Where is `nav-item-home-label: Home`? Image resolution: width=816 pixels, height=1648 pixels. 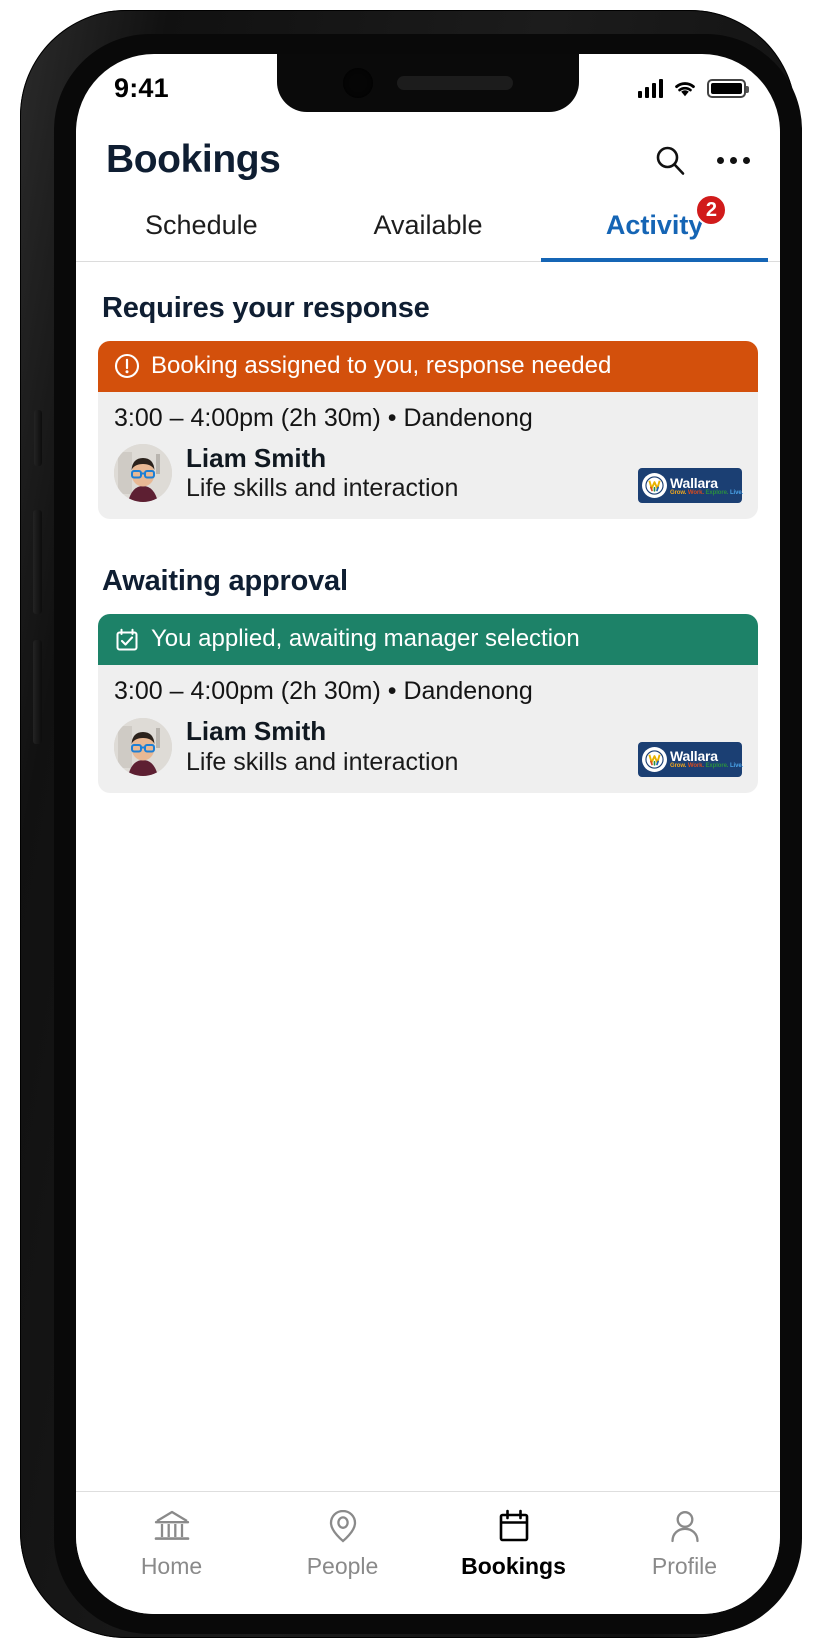 nav-item-home-label: Home is located at coordinates (171, 1566).